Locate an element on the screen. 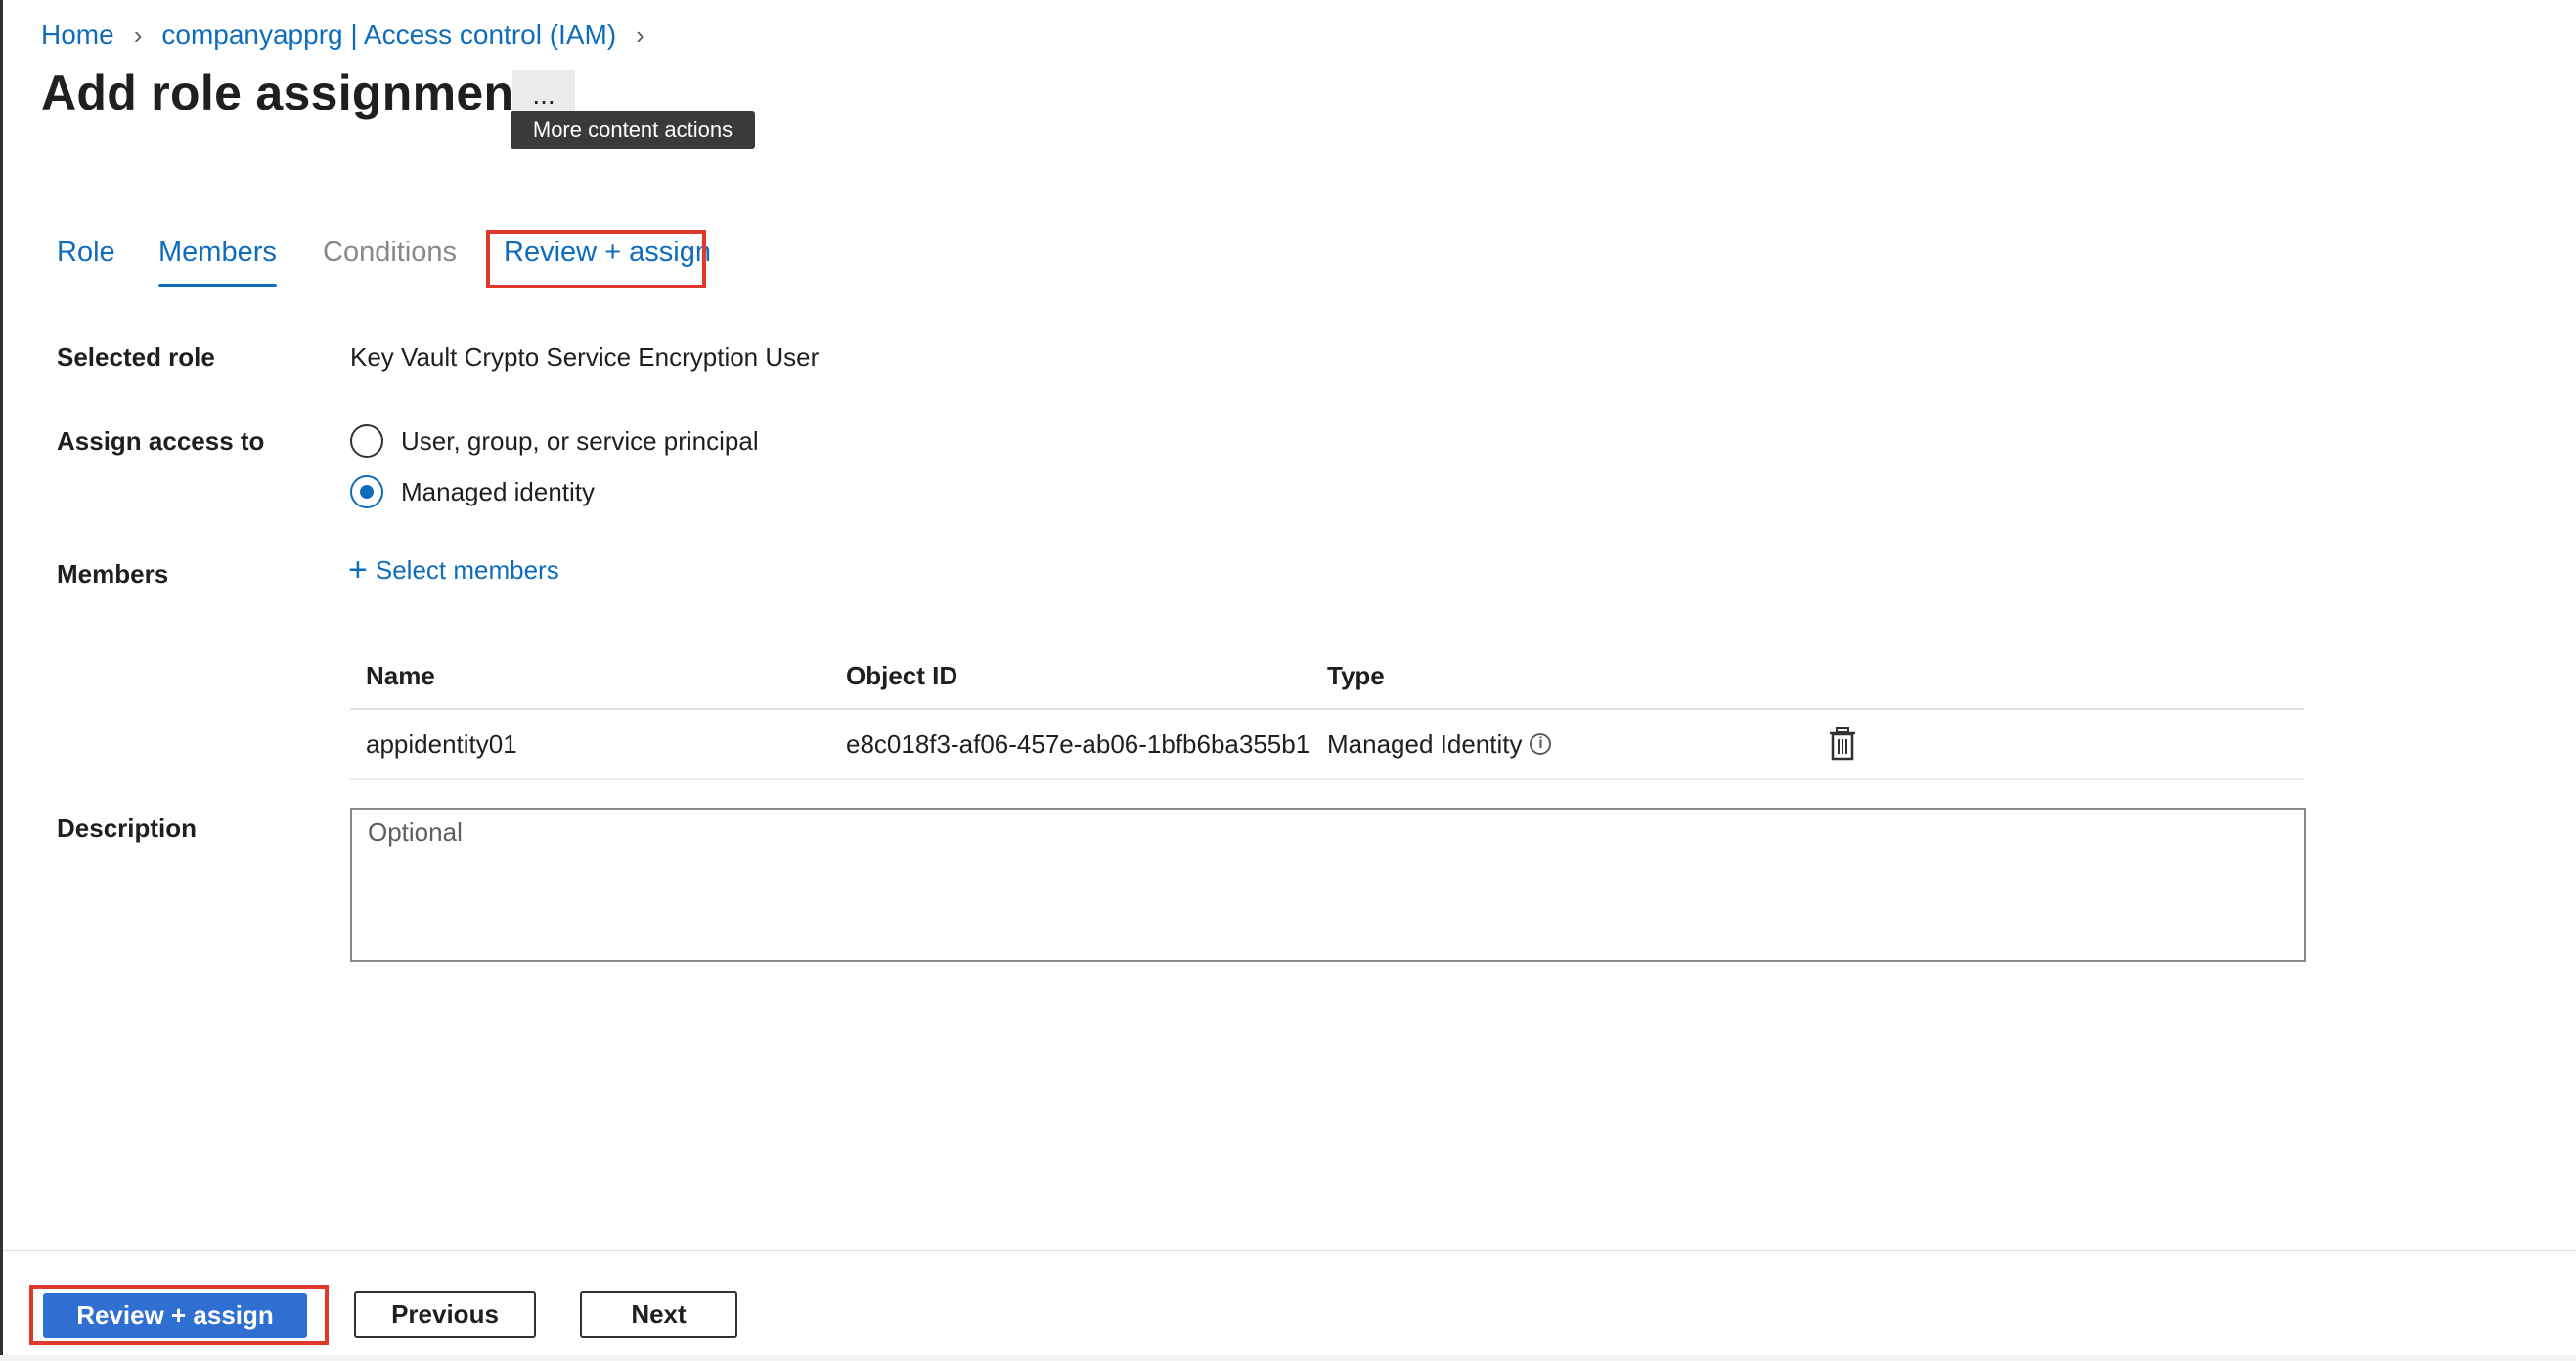 The height and width of the screenshot is (1361, 2576). header-type: Type is located at coordinates (1356, 675).